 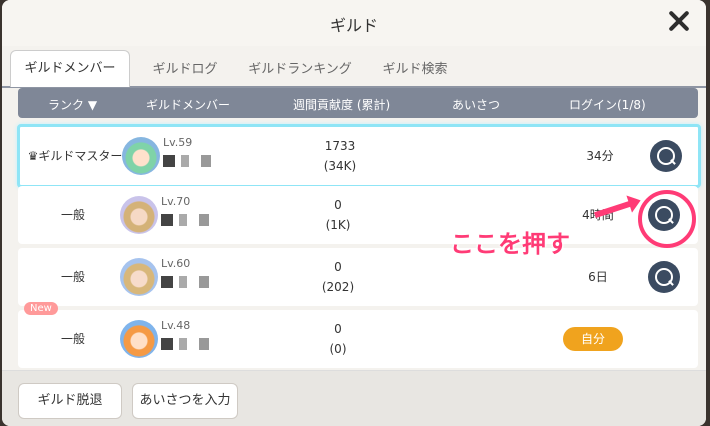 I want to click on member-contribution: 0 (1K), so click(x=338, y=215).